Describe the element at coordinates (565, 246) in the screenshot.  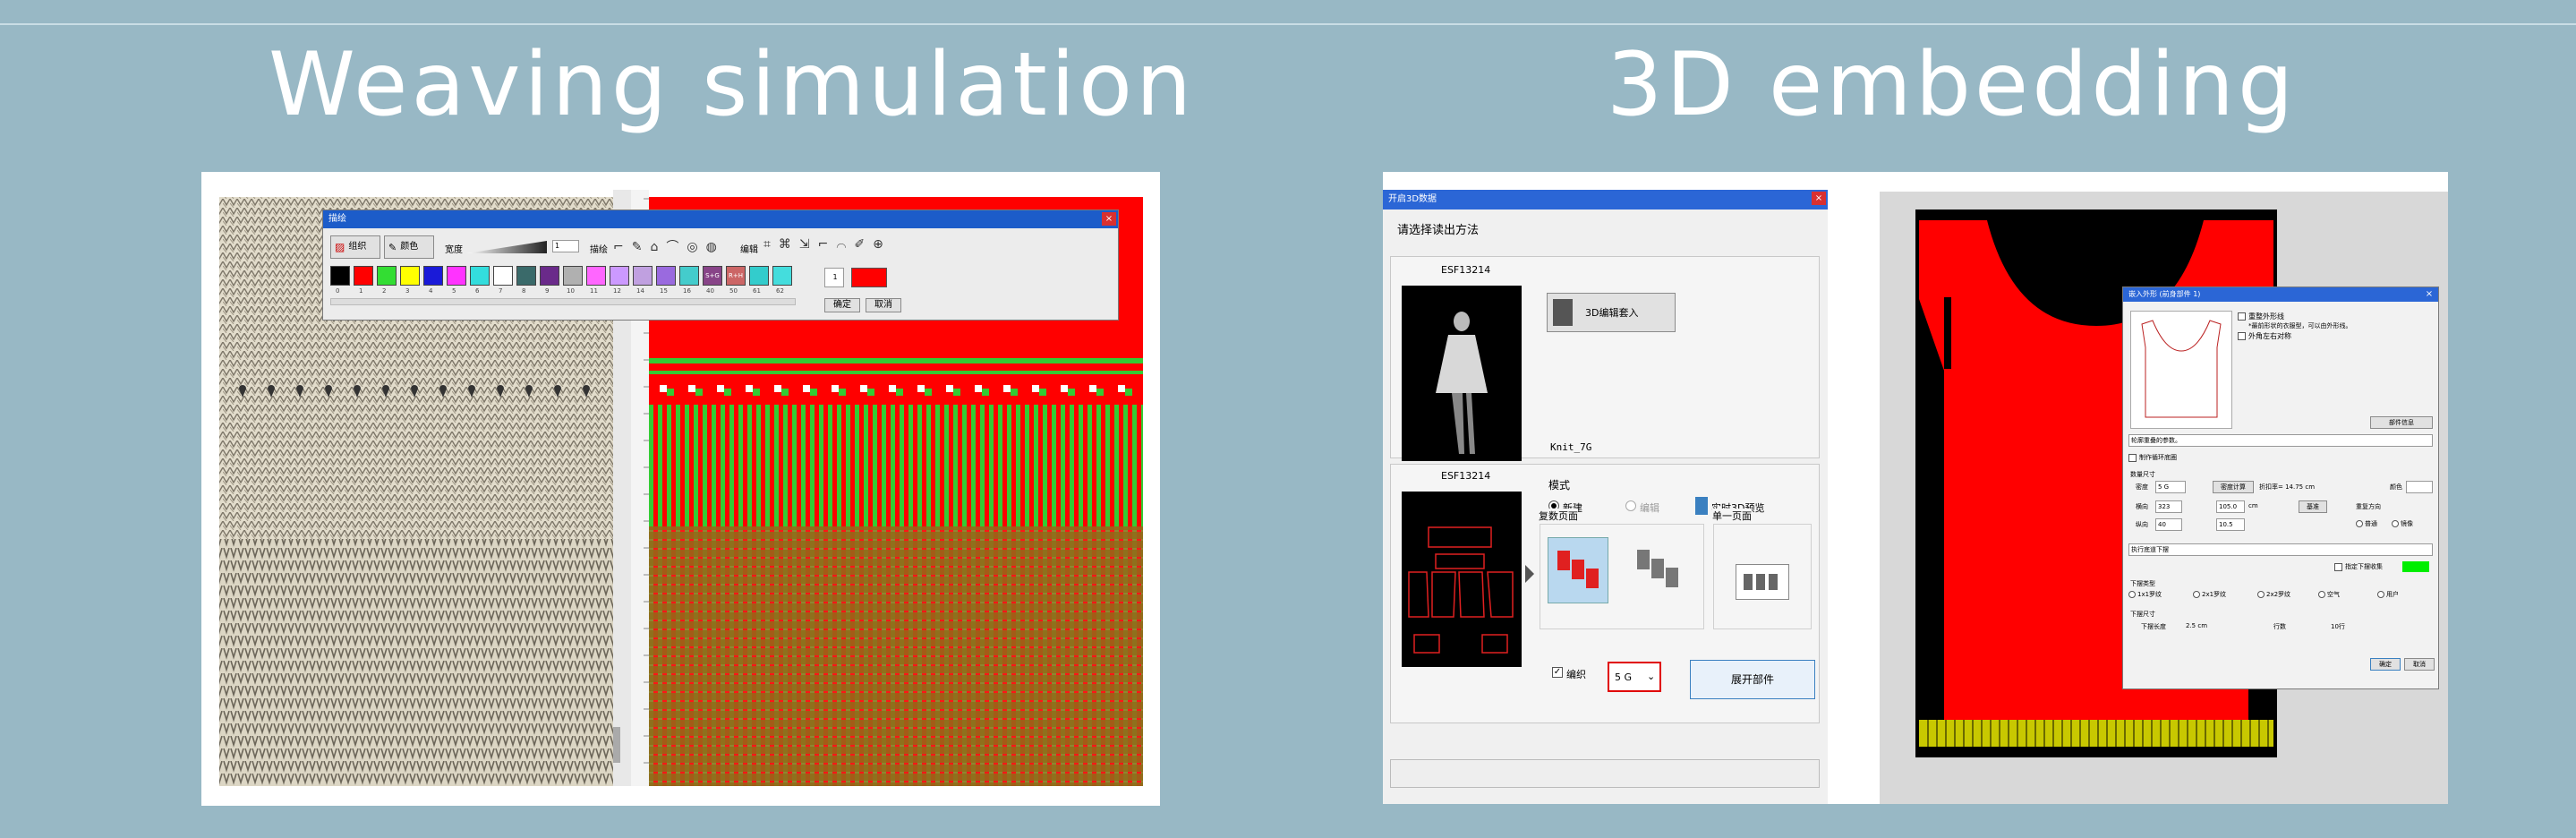
I see `width-input: 1` at that location.